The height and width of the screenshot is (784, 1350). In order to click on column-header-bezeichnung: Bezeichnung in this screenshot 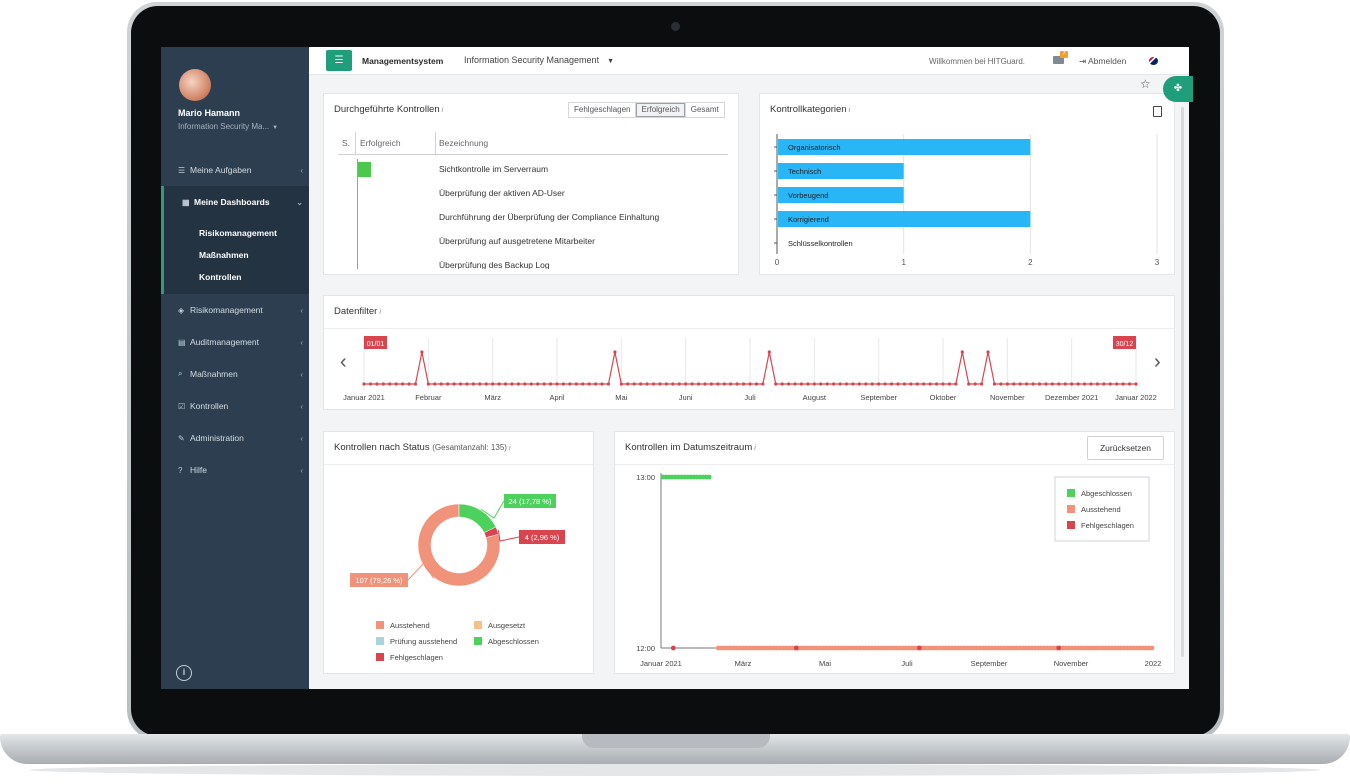, I will do `click(463, 143)`.